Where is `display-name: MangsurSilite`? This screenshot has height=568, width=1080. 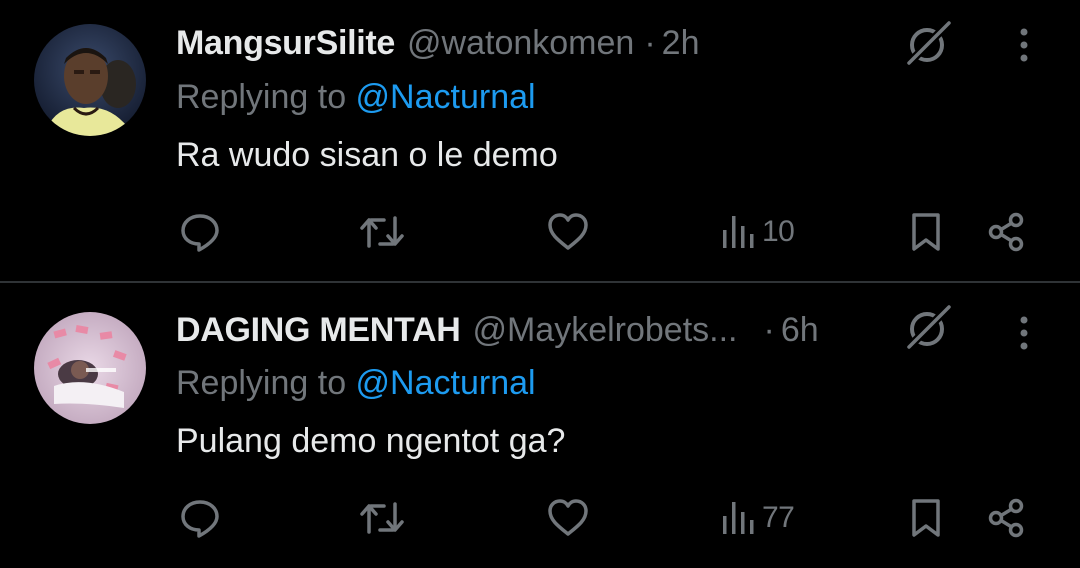 display-name: MangsurSilite is located at coordinates (285, 43).